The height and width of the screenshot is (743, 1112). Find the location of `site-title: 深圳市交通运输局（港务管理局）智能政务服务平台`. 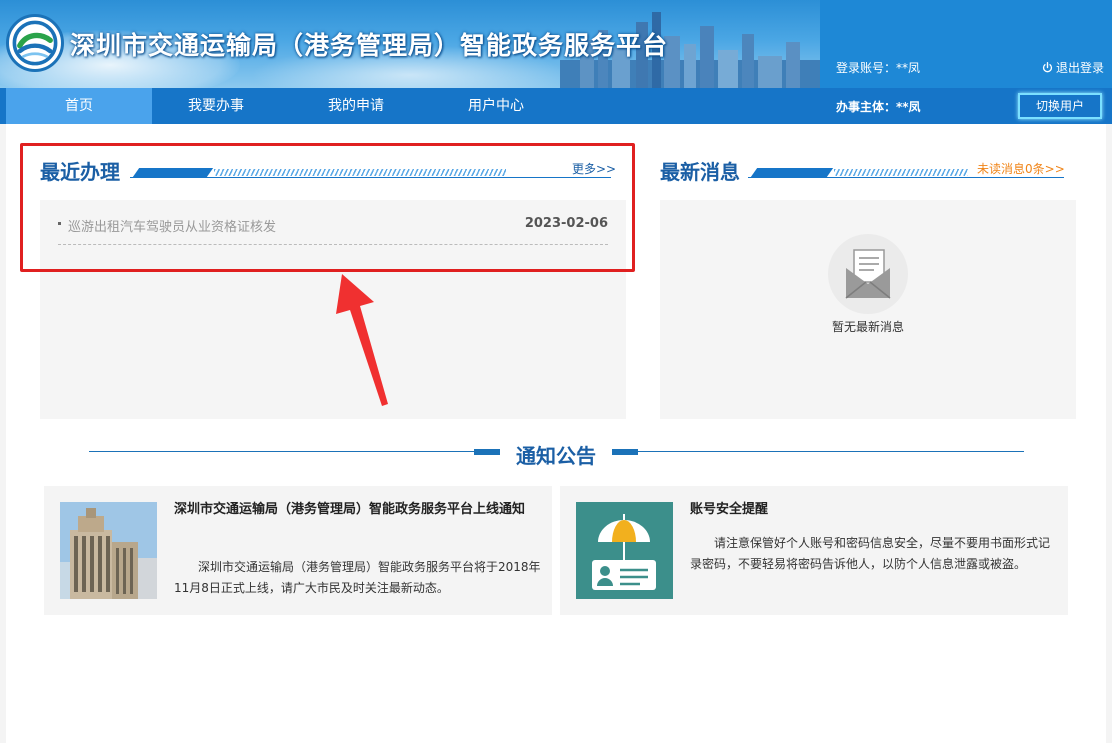

site-title: 深圳市交通运输局（港务管理局）智能政务服务平台 is located at coordinates (369, 45).